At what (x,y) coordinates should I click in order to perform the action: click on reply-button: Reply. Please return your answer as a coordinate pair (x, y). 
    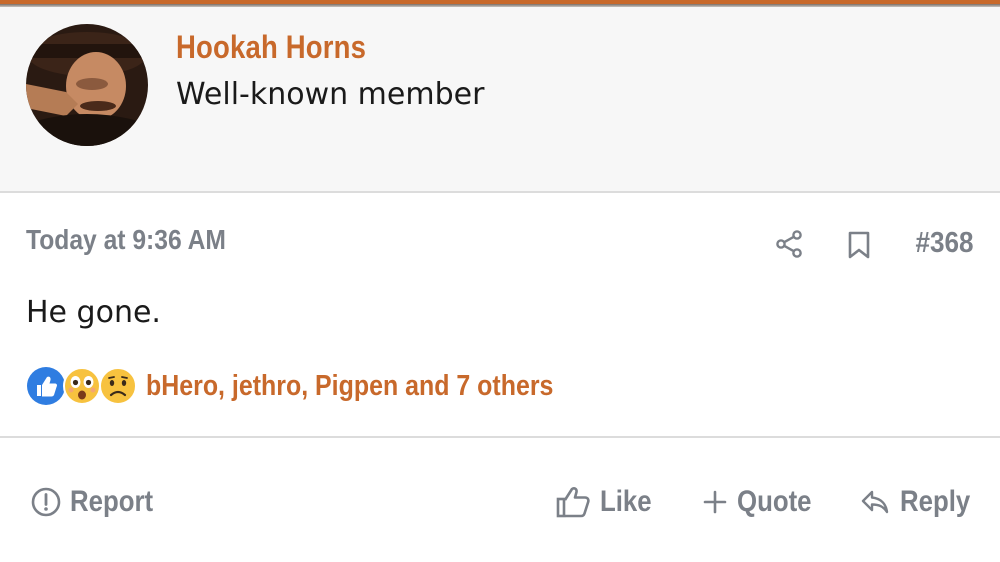
    Looking at the image, I should click on (921, 502).